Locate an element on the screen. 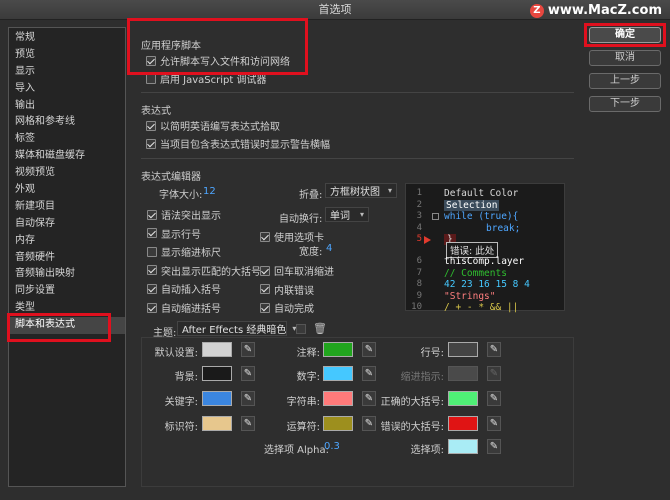 The height and width of the screenshot is (500, 670). line-number: 3 is located at coordinates (419, 216).